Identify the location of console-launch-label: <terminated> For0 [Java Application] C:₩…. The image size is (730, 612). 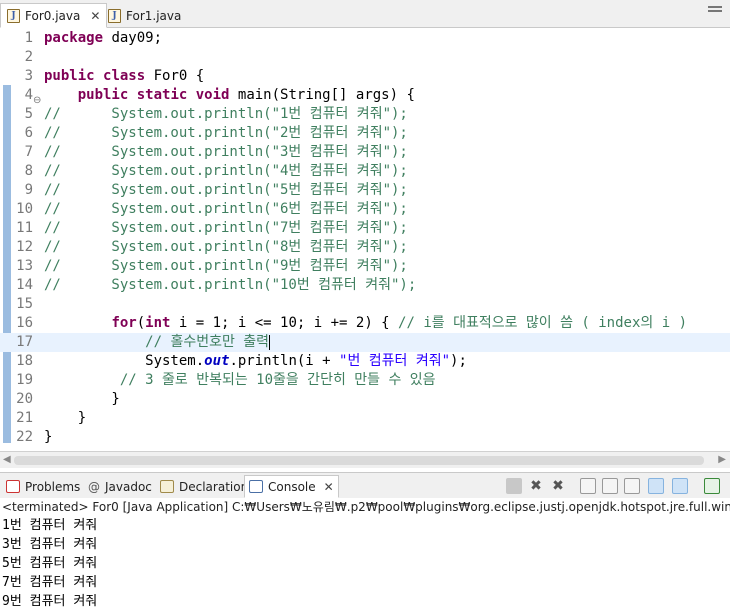
(365, 507).